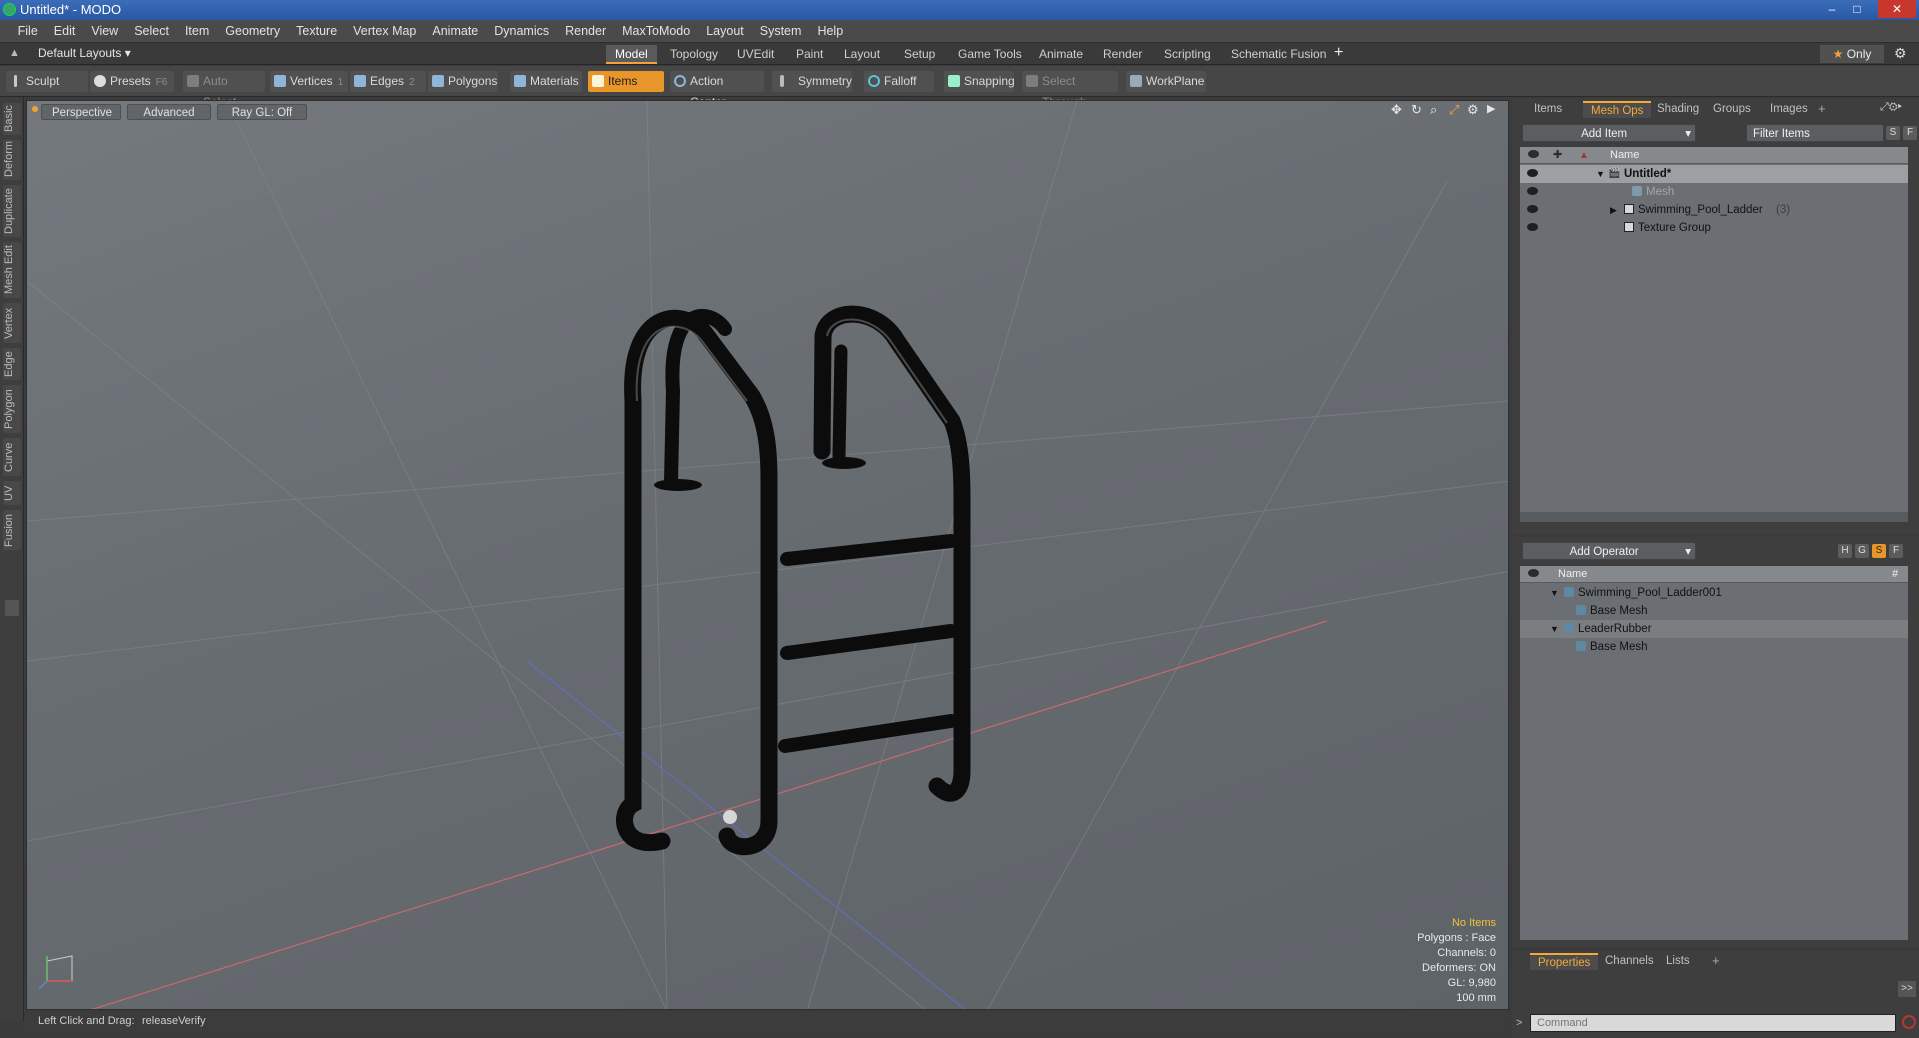 The image size is (1919, 1038). What do you see at coordinates (1714, 647) in the screenshot?
I see `list-item: Base Mesh` at bounding box center [1714, 647].